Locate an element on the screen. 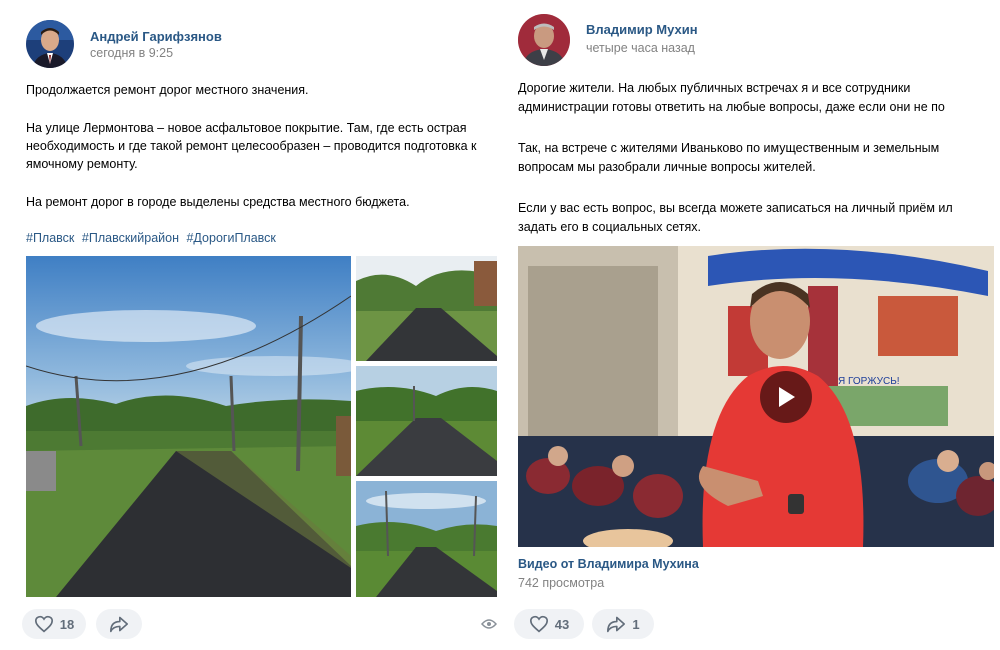 Image resolution: width=1000 pixels, height=650 pixels. eye-icon is located at coordinates (489, 626).